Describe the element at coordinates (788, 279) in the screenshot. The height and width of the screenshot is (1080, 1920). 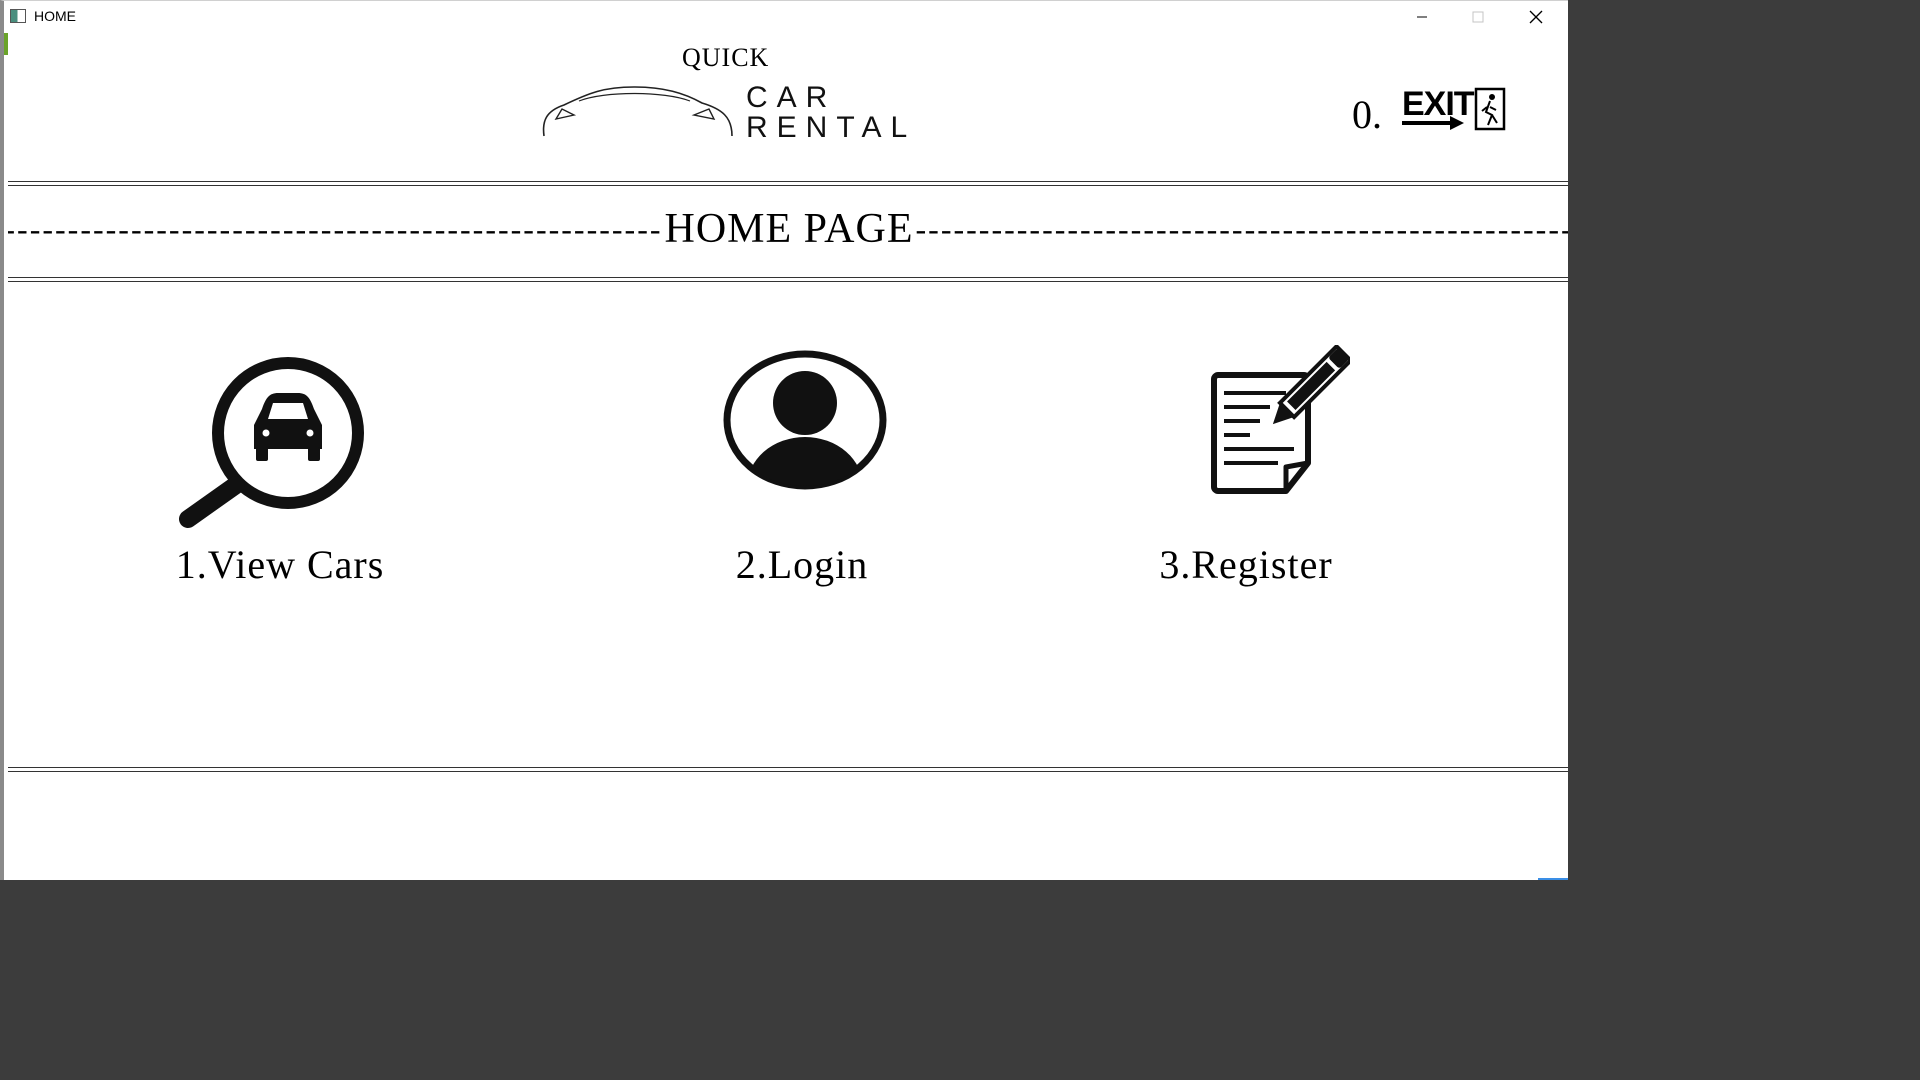
I see `heading-divider` at that location.